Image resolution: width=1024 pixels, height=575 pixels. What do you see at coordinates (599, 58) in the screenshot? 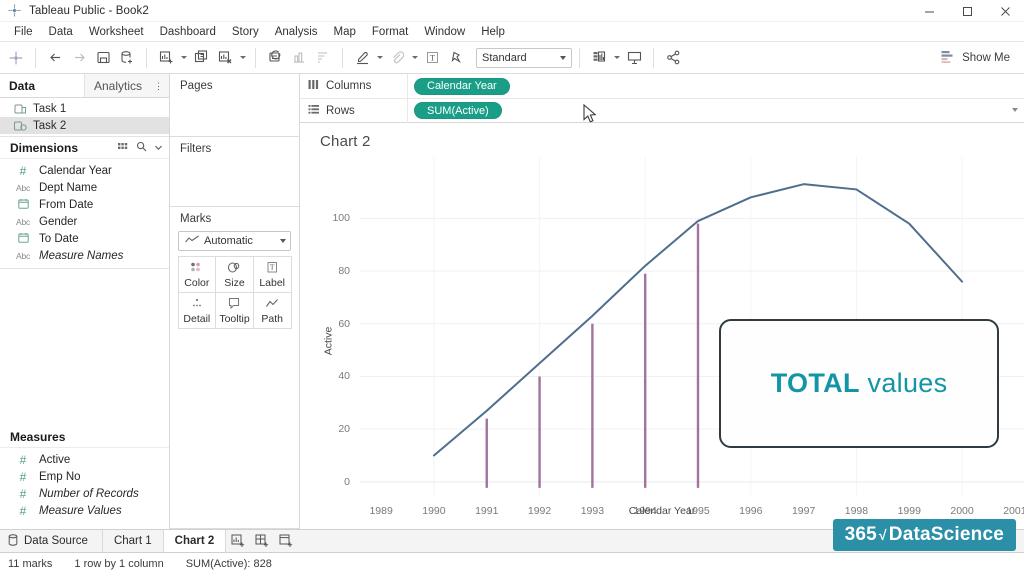
I see `totals-button` at bounding box center [599, 58].